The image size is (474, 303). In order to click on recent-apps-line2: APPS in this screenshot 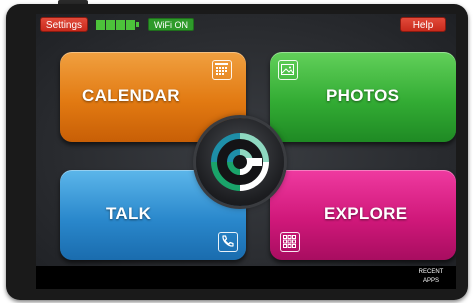, I will do `click(430, 281)`.